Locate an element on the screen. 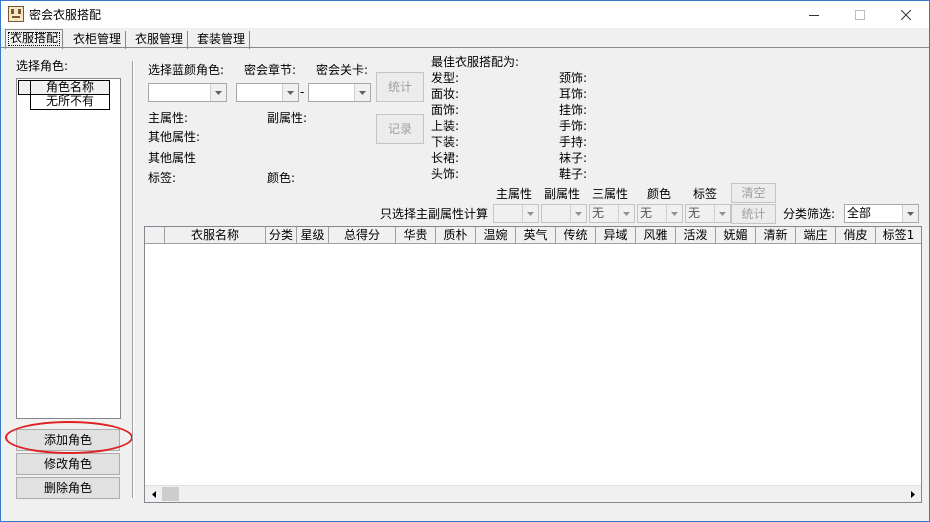 This screenshot has width=930, height=522. third-attribute-dropdown-arrow is located at coordinates (626, 213).